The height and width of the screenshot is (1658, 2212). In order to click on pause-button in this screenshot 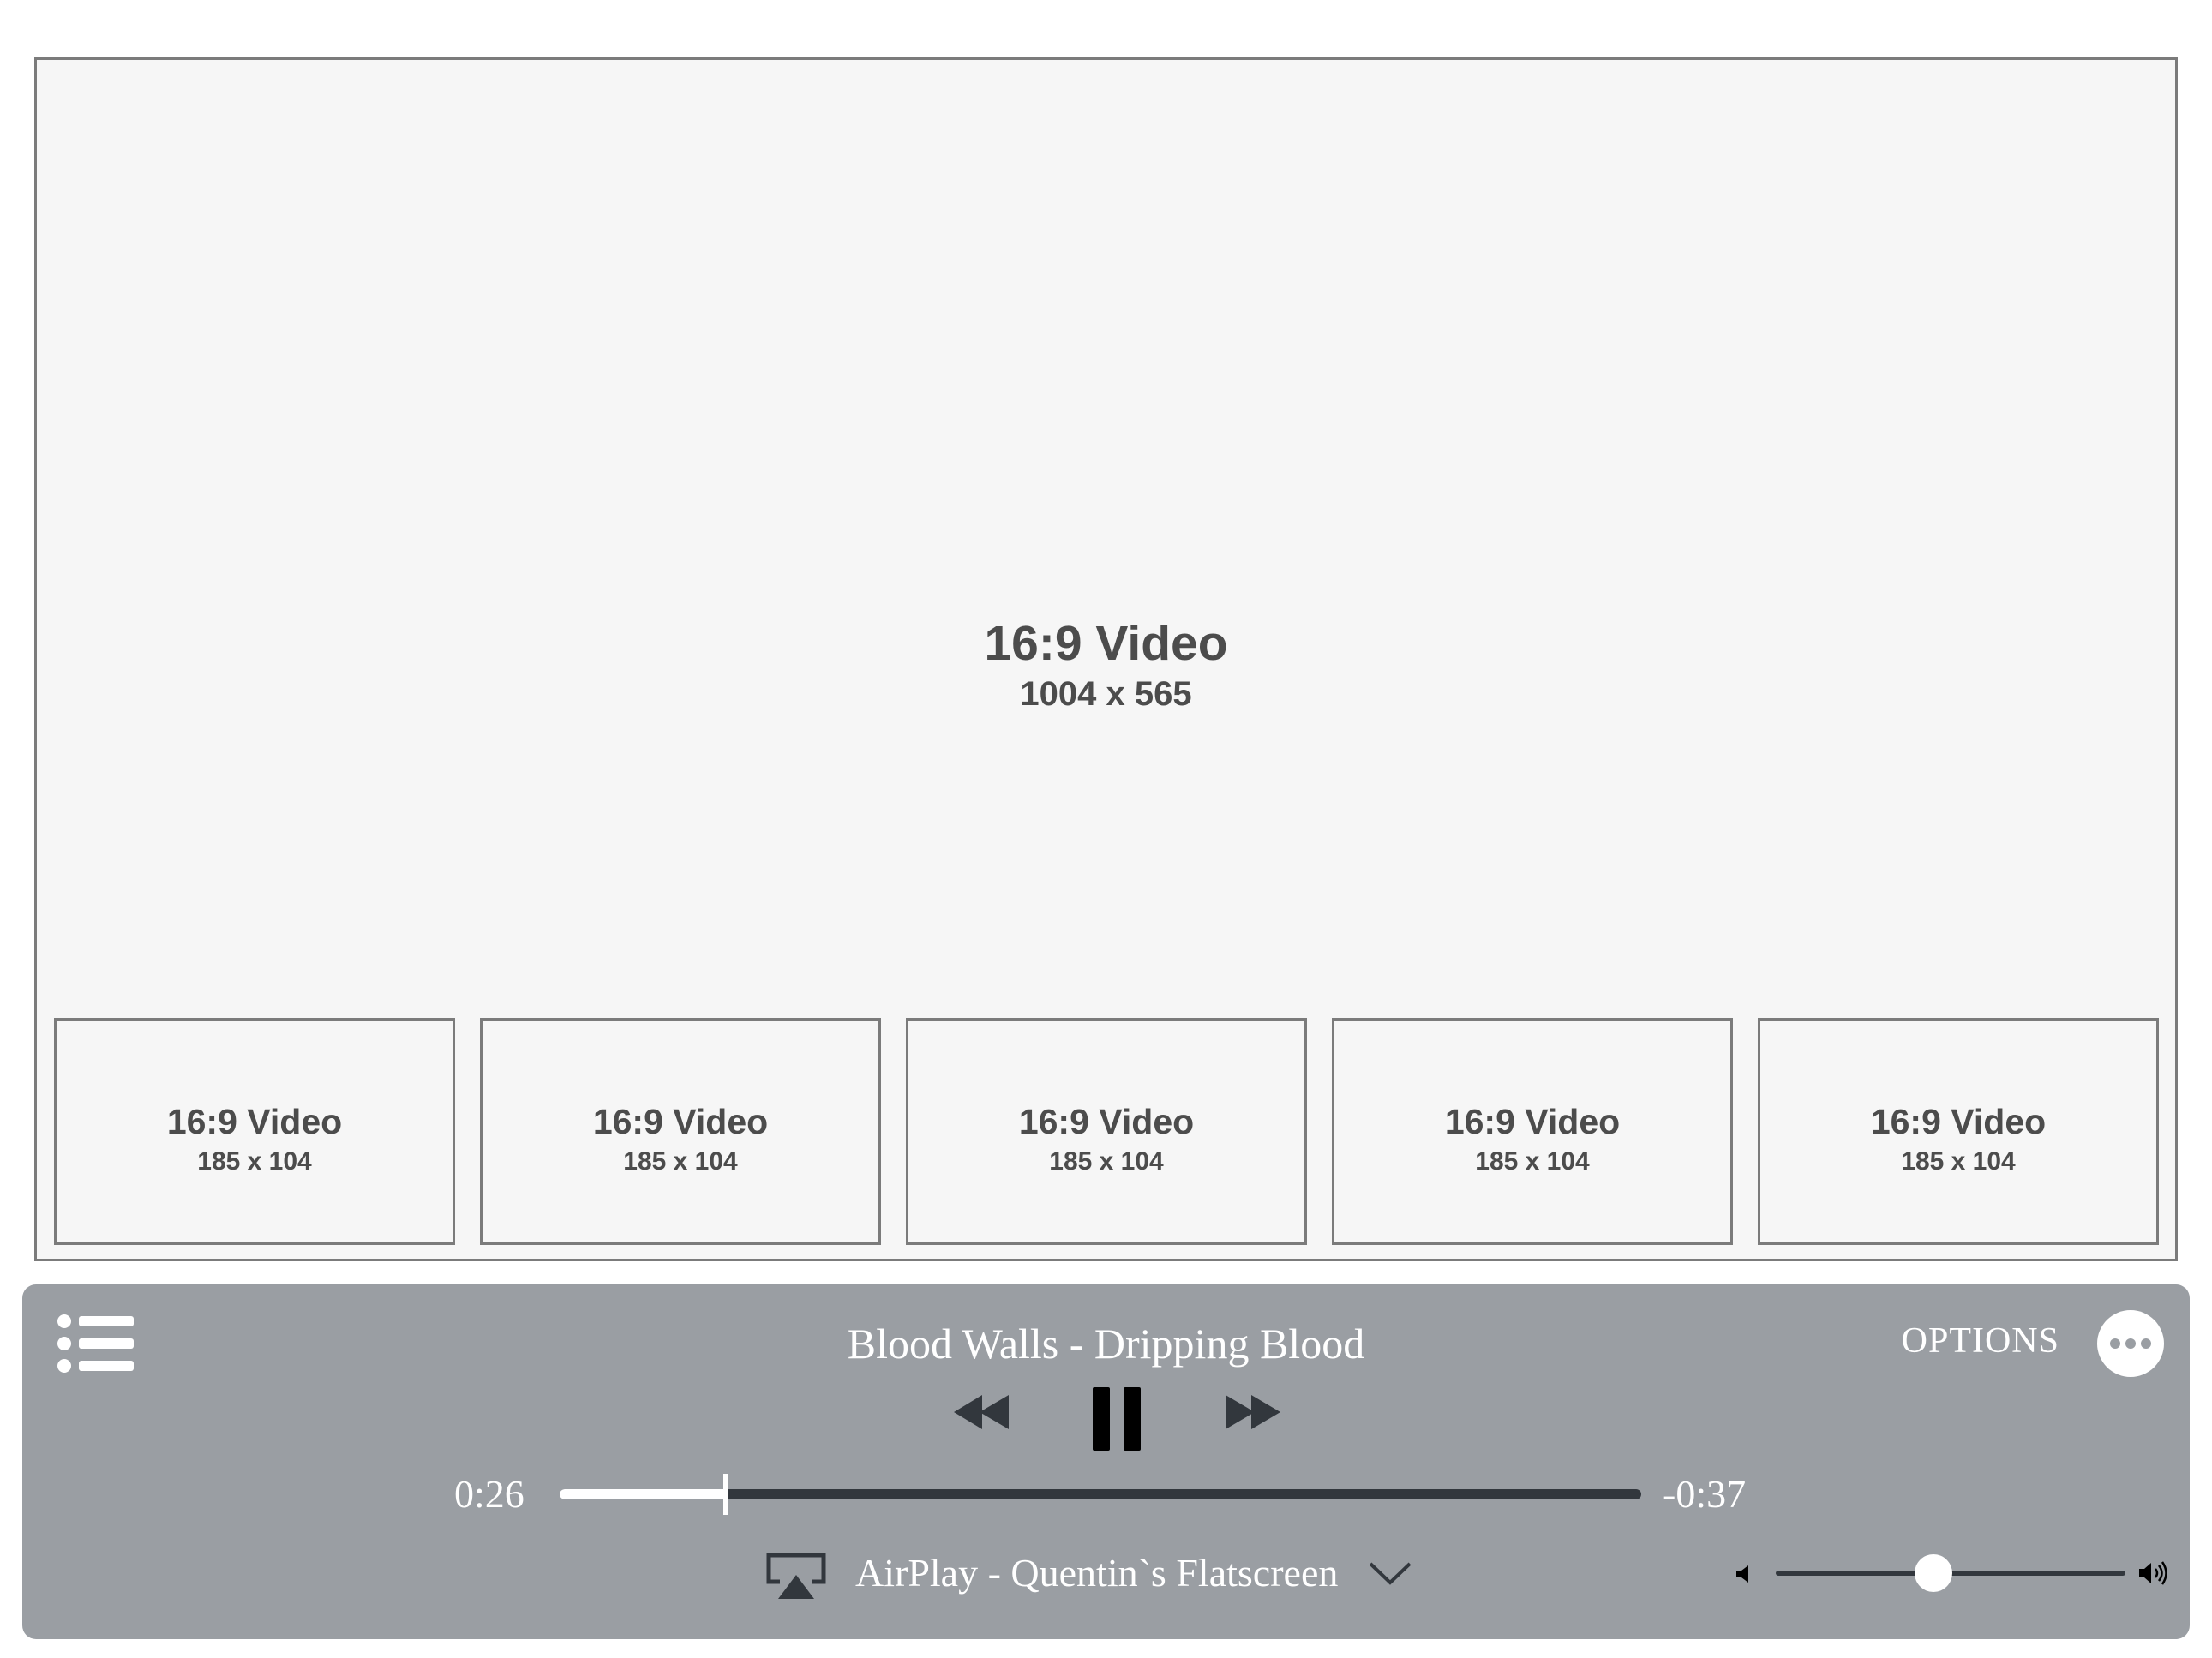, I will do `click(1117, 1419)`.